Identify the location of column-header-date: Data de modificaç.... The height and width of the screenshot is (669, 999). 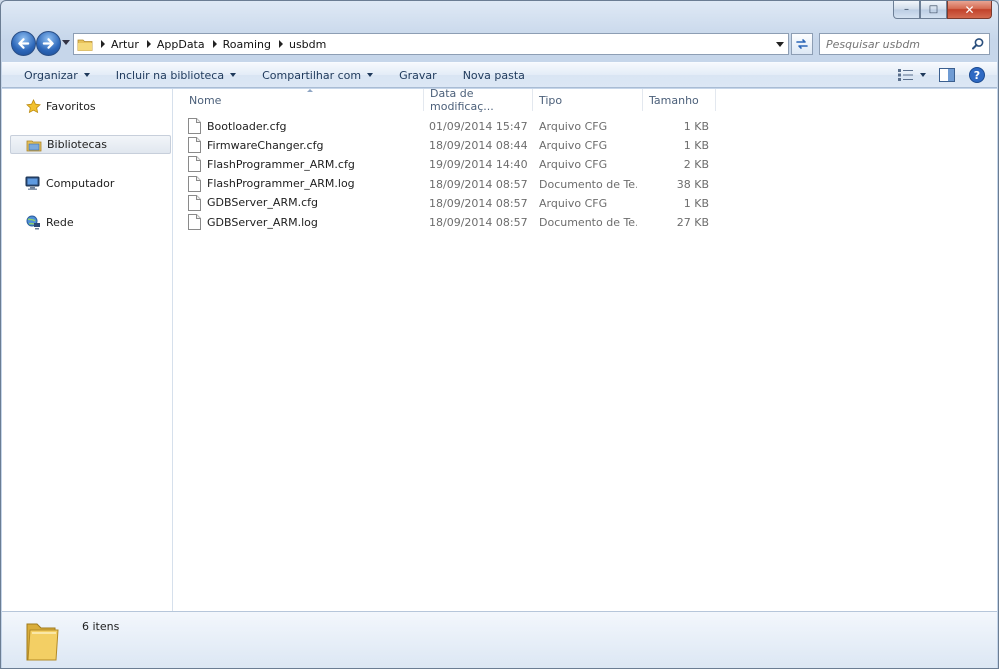
(478, 100).